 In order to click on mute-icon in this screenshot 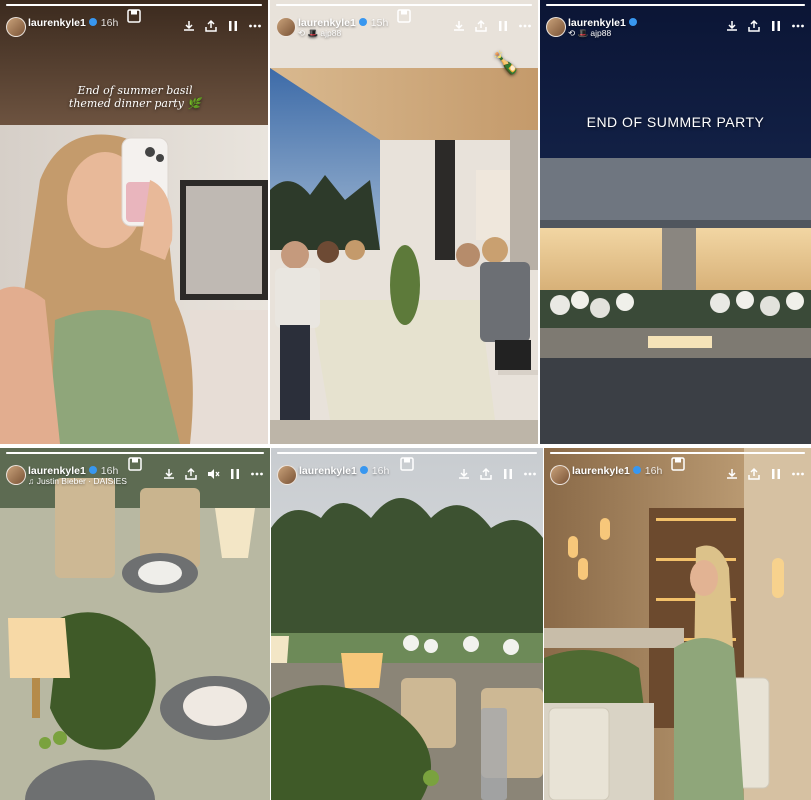, I will do `click(213, 474)`.